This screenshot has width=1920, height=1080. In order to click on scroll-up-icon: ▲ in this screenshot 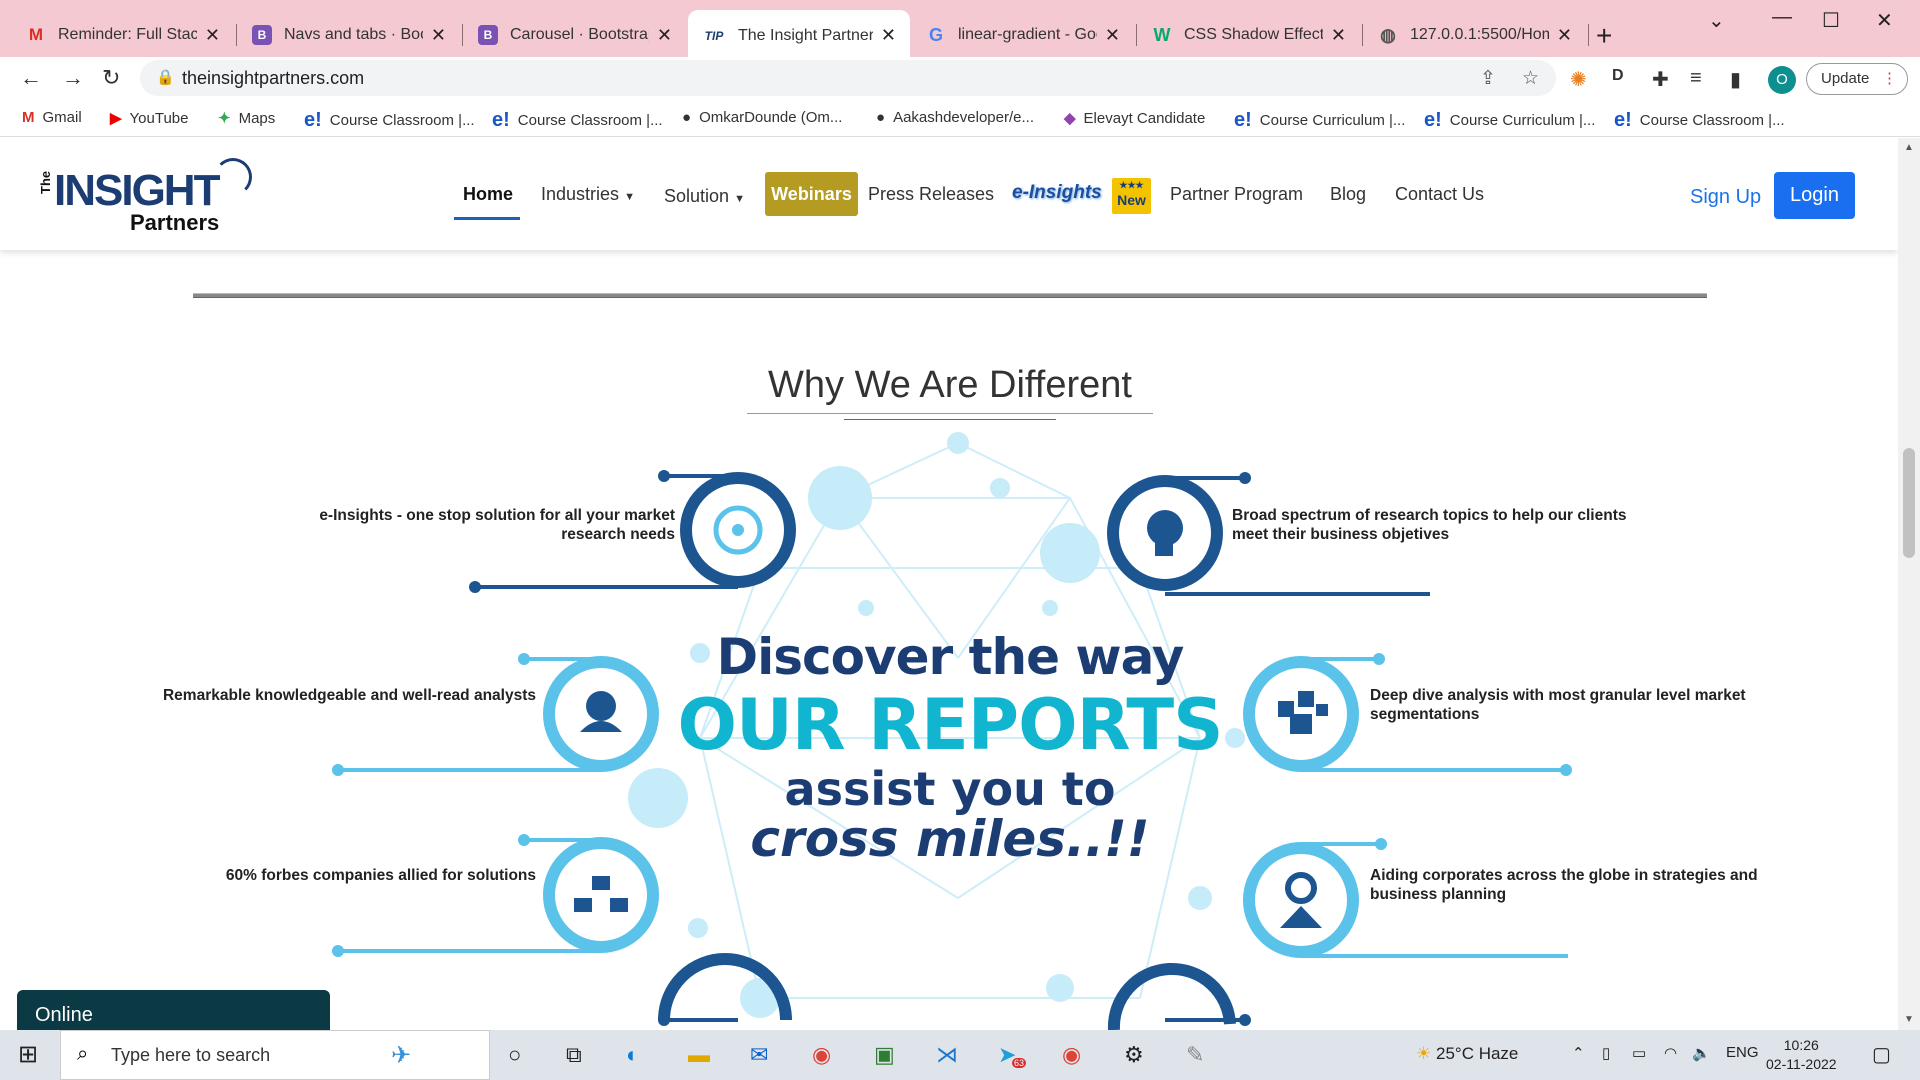, I will do `click(1909, 147)`.